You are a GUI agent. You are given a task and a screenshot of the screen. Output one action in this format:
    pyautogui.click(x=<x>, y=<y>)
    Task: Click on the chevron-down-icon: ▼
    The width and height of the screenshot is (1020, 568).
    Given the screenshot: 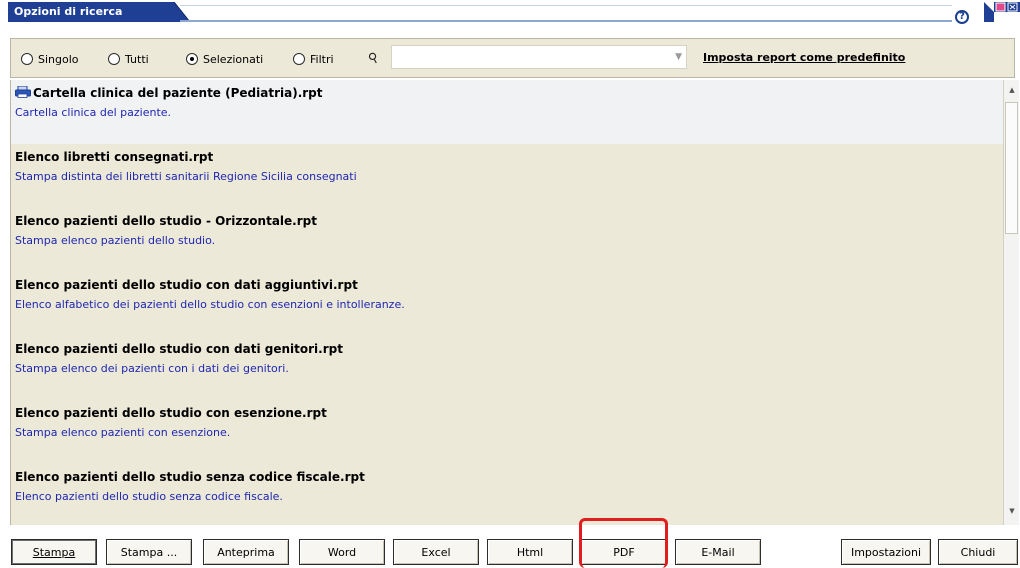 What is the action you would take?
    pyautogui.click(x=678, y=57)
    